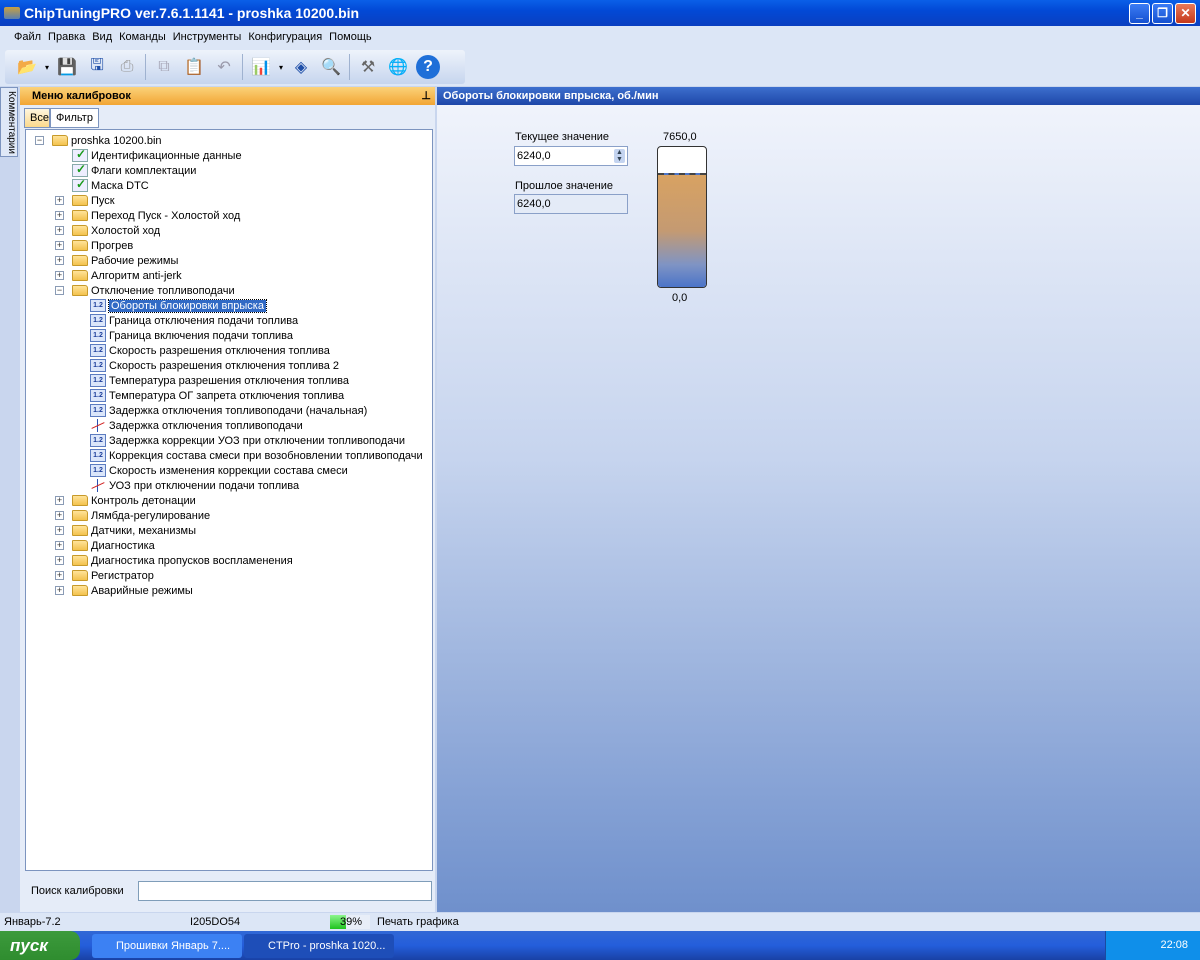  Describe the element at coordinates (102, 37) in the screenshot. I see `menu-view: Вид` at that location.